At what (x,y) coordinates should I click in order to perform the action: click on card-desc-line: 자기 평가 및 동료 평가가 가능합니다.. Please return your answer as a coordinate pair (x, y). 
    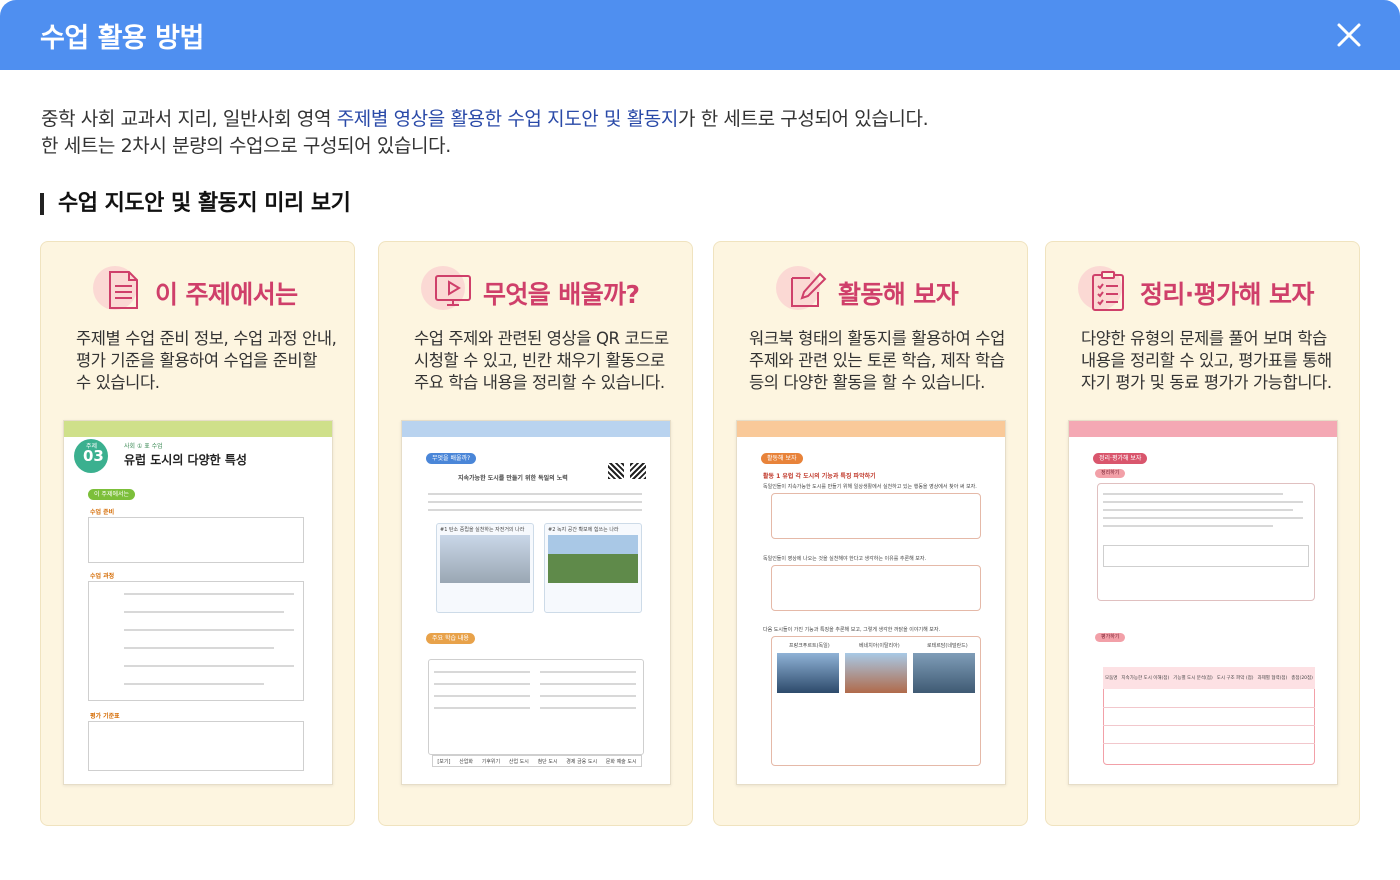
    Looking at the image, I should click on (1206, 382).